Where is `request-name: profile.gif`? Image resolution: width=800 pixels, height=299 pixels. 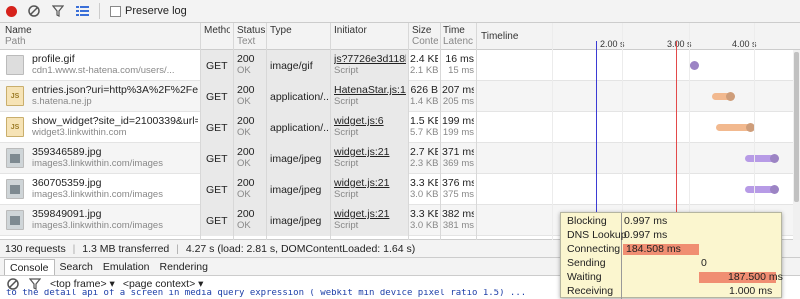 request-name: profile.gif is located at coordinates (53, 59).